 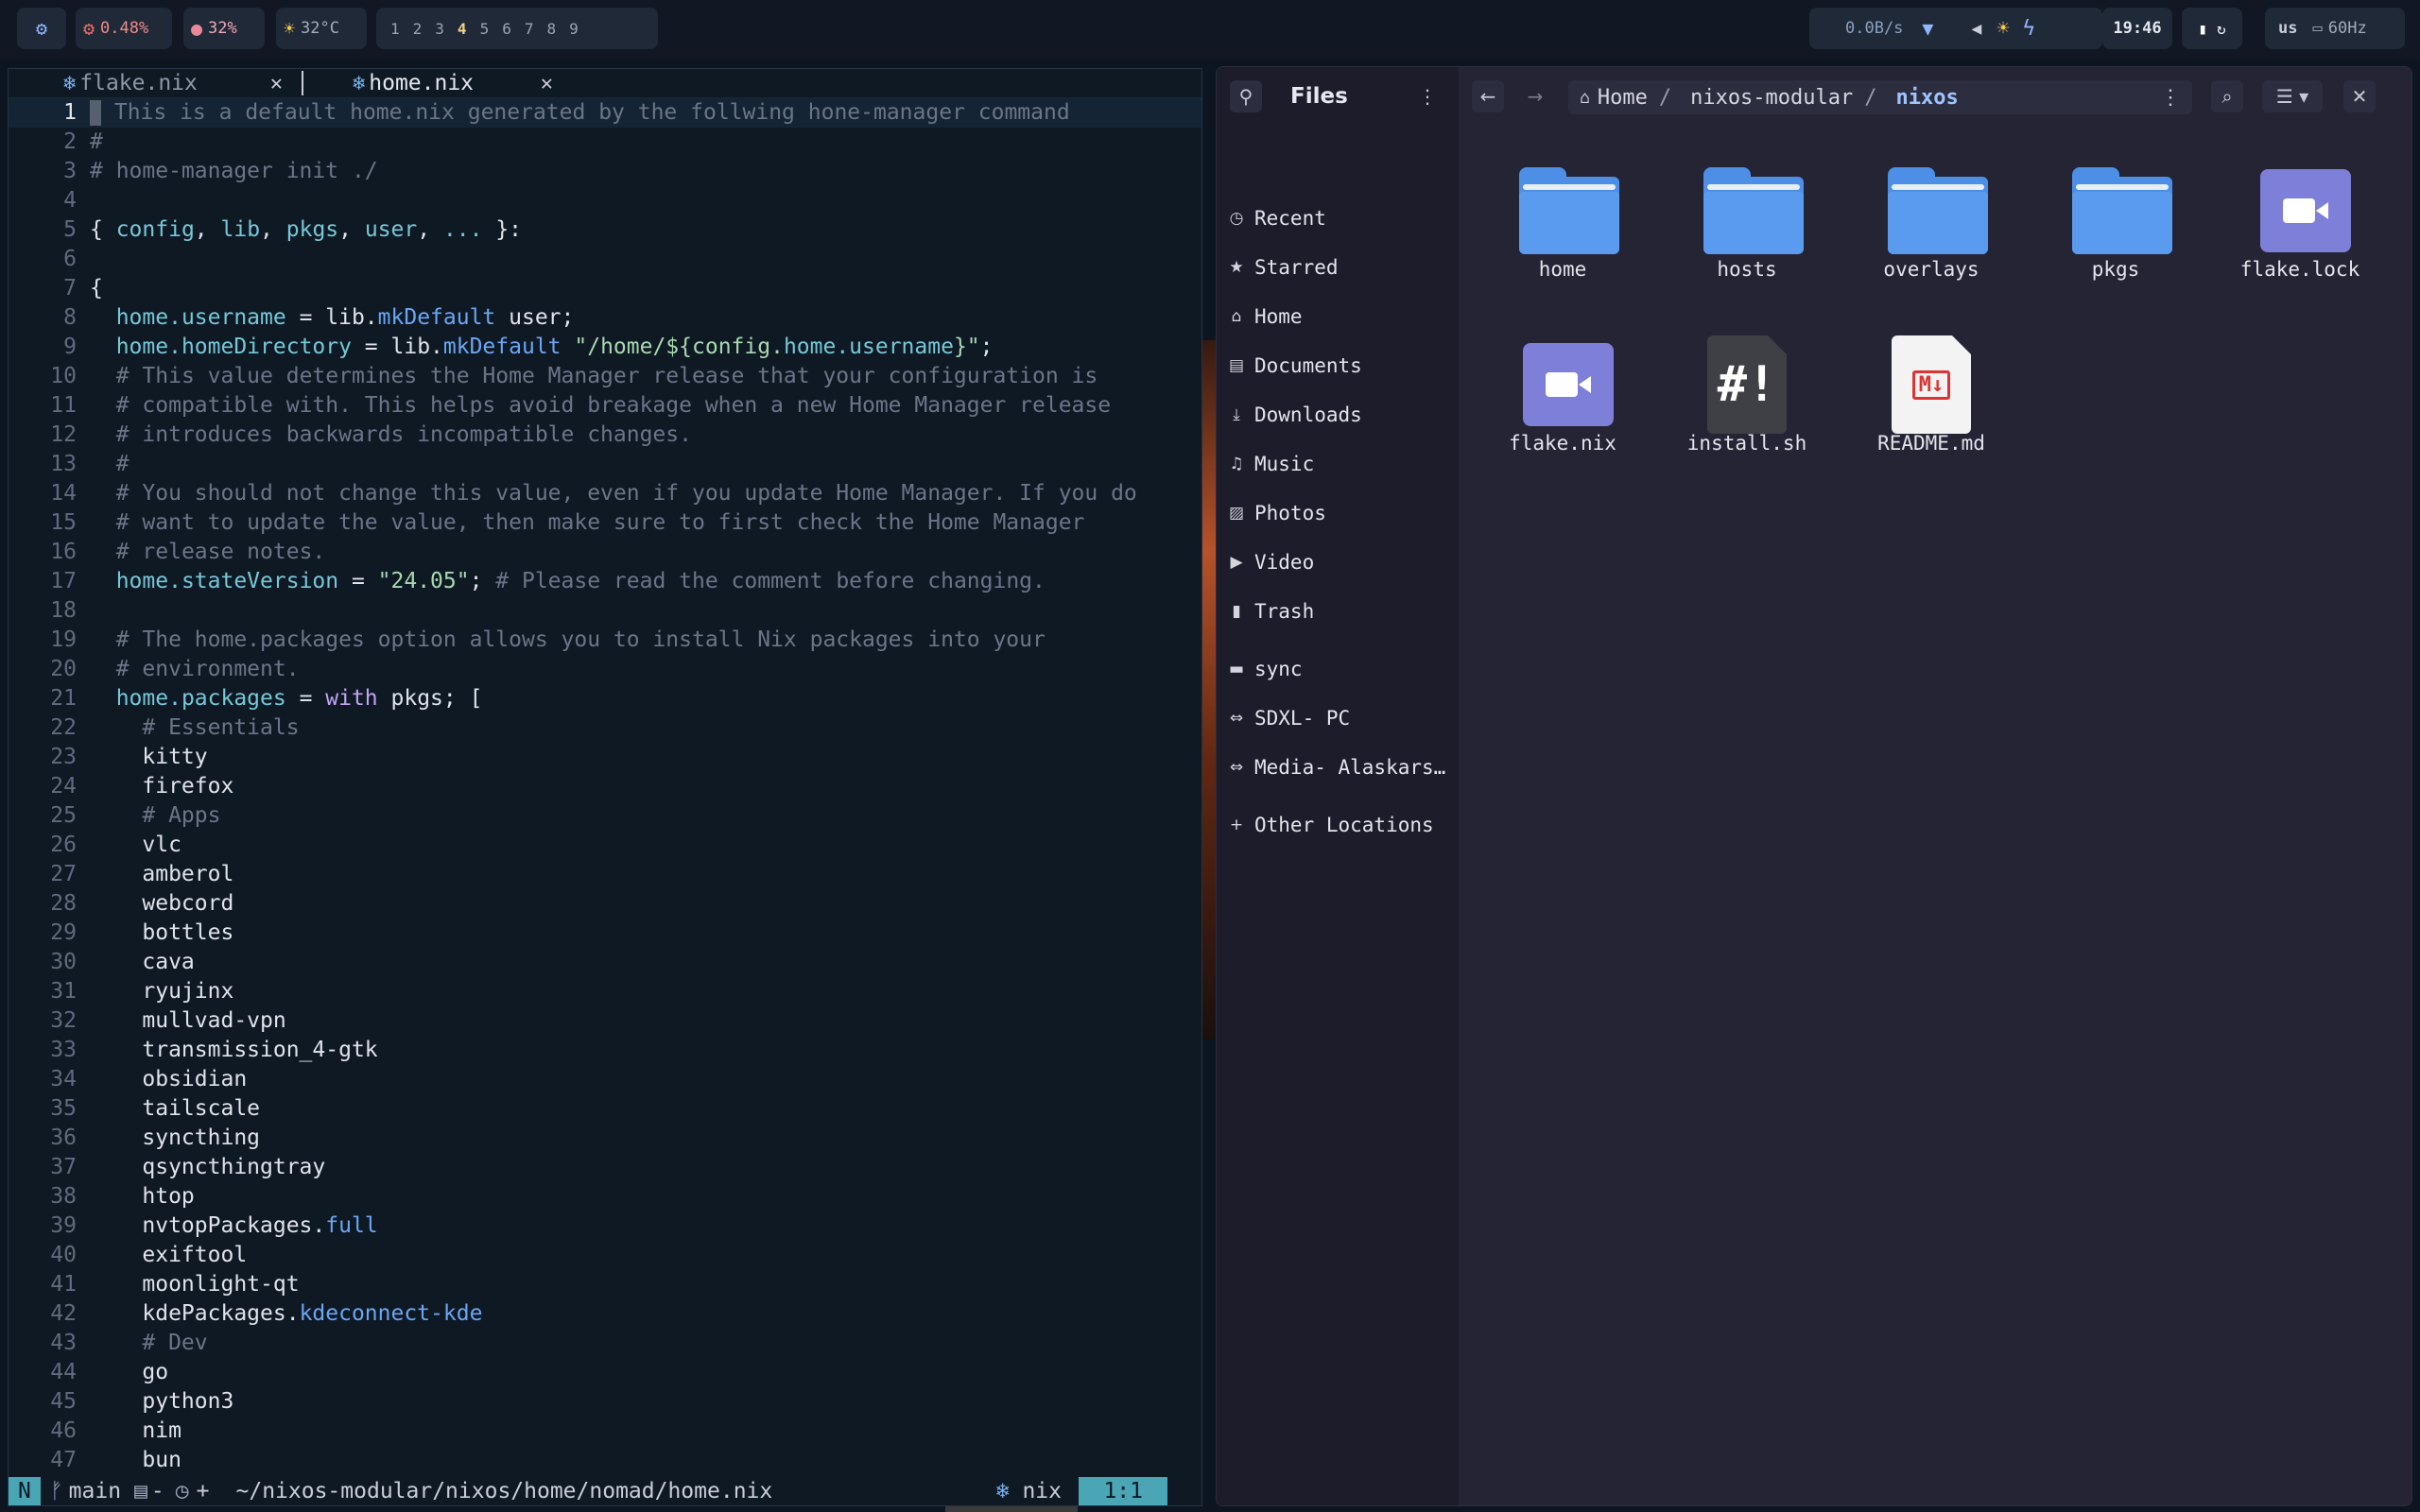 What do you see at coordinates (1294, 366) in the screenshot?
I see `sidebar-item-documents: ▤ Documents` at bounding box center [1294, 366].